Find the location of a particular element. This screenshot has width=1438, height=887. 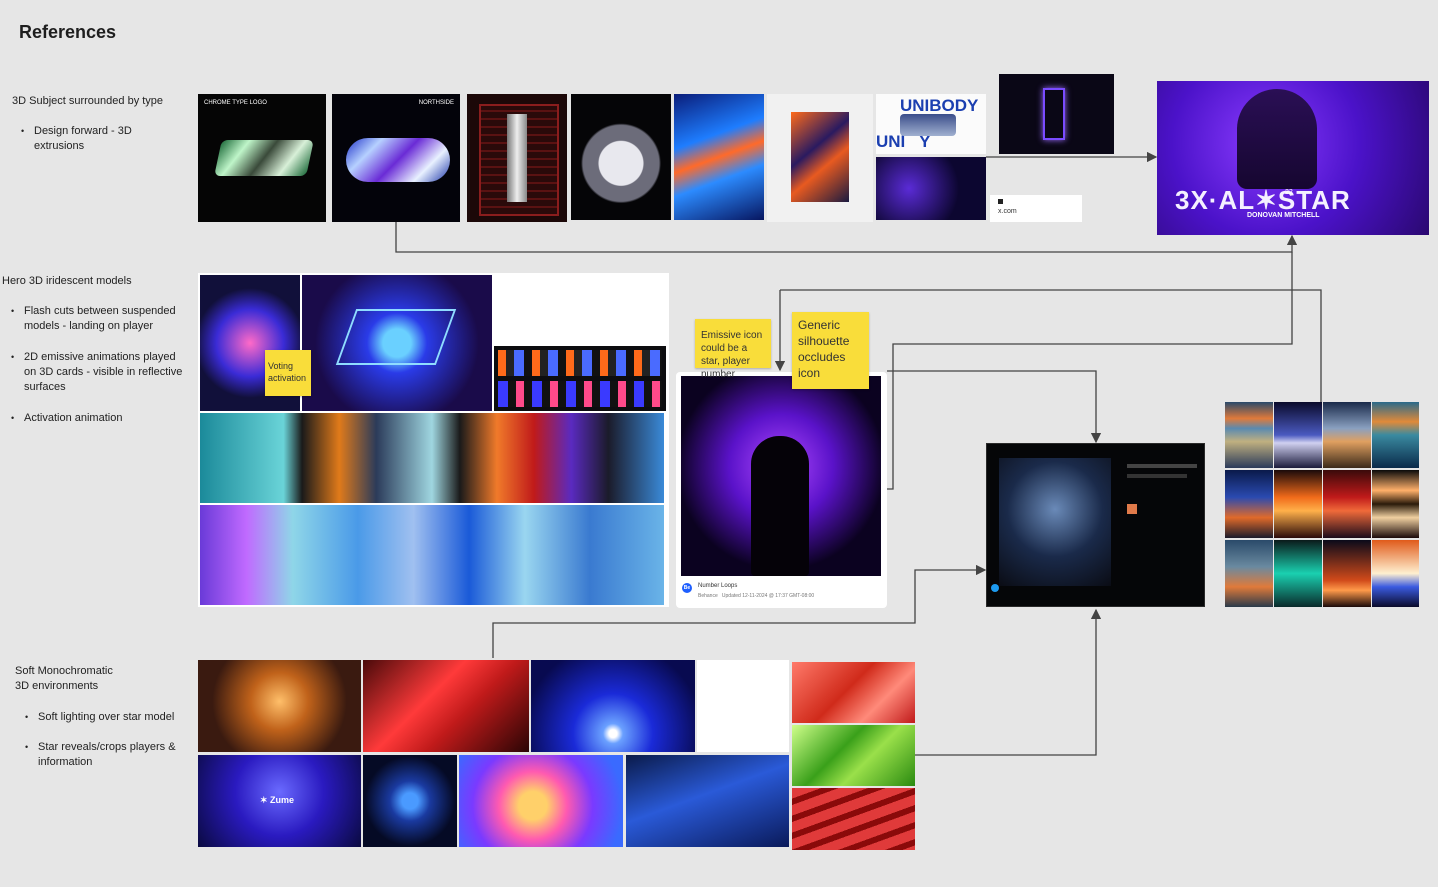

allstar-number: 22 is located at coordinates (1289, 192).